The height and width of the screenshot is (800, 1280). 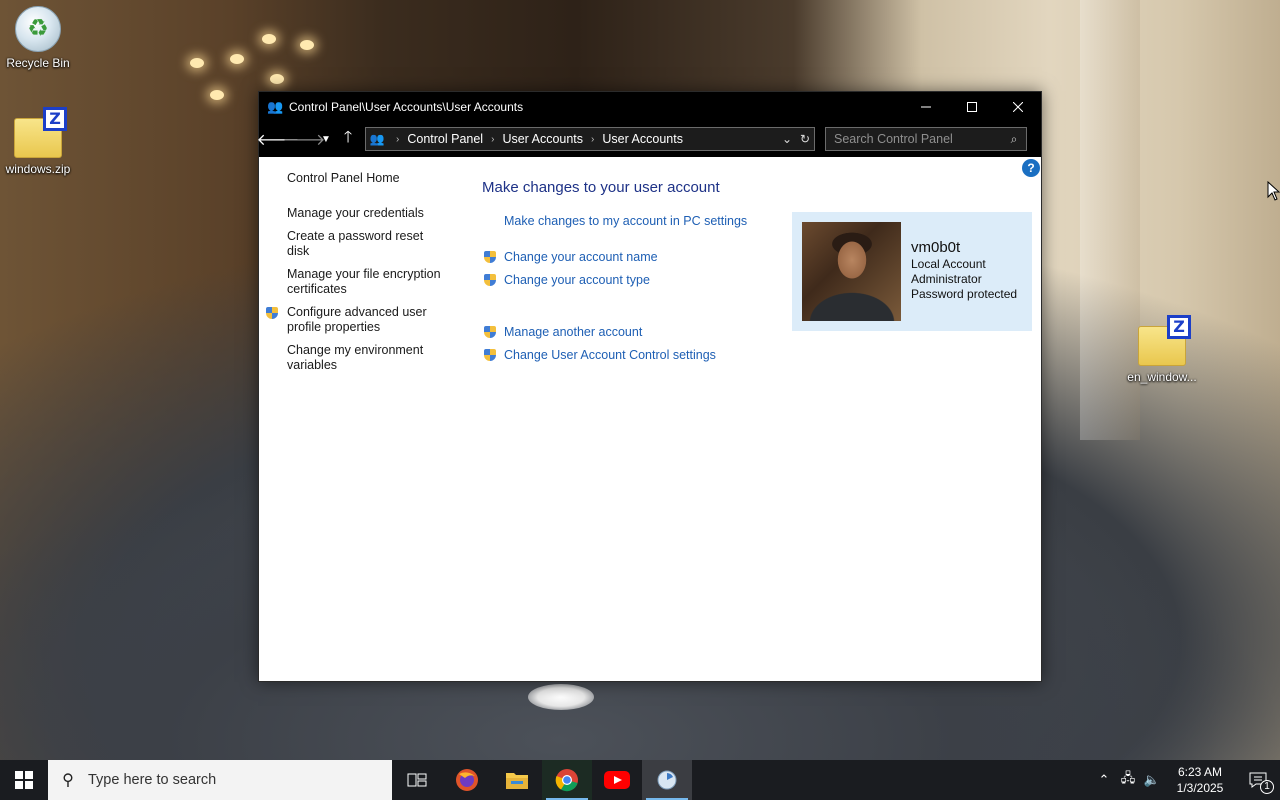 I want to click on control-panel-home-link: Control Panel Home, so click(x=367, y=178).